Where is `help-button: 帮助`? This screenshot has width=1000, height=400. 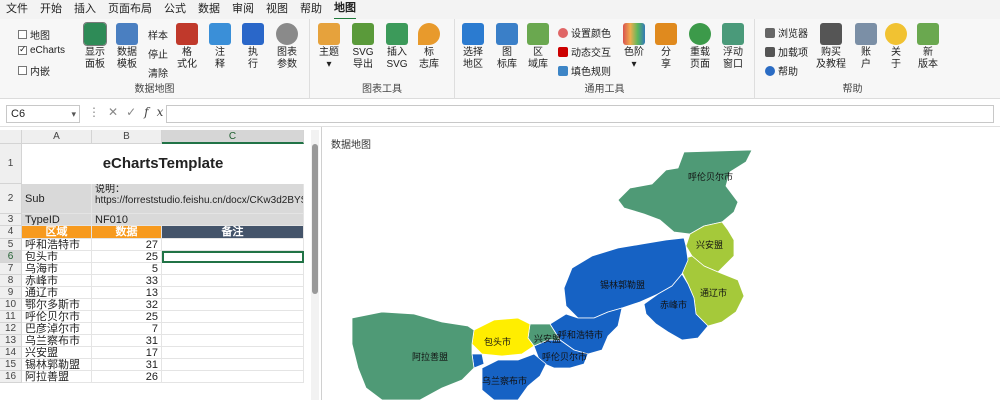
help-button: 帮助 is located at coordinates (781, 70).